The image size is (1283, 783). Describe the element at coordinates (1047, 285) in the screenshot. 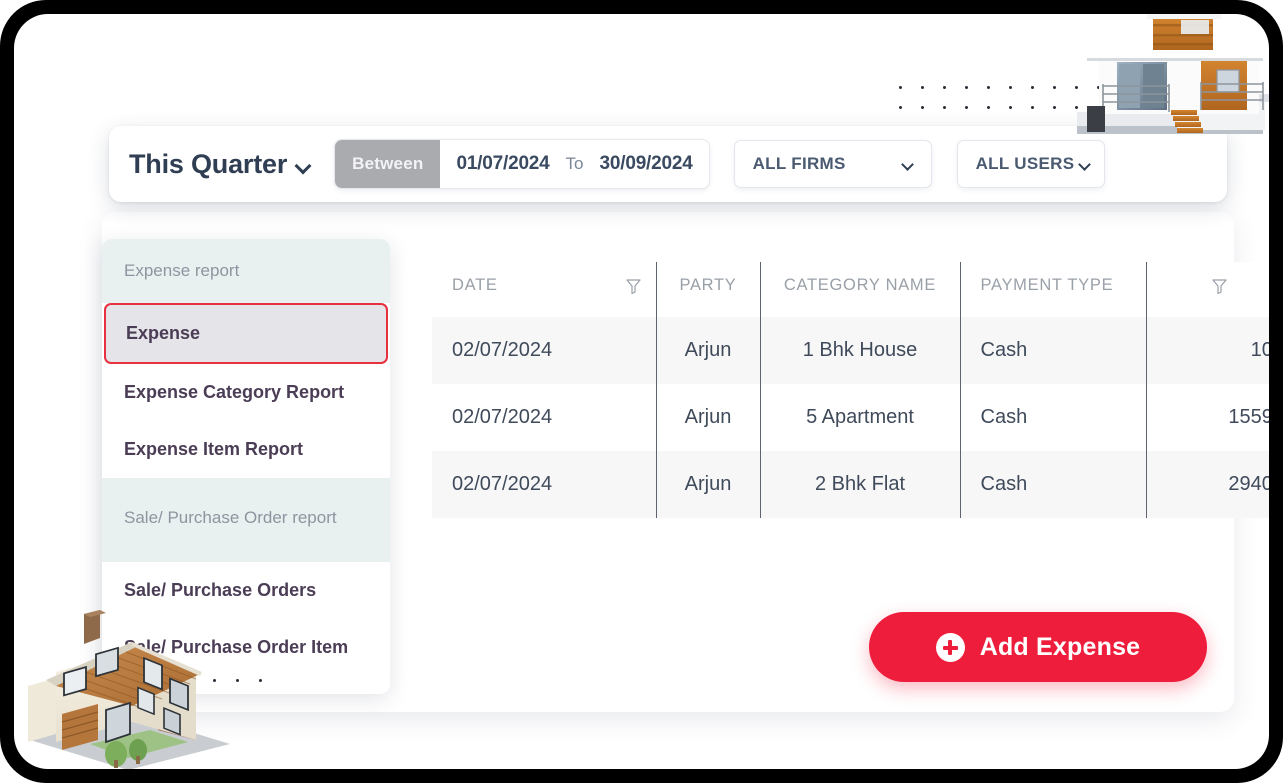

I see `column-header-payment-type-label: PAYMENT TYPE` at that location.